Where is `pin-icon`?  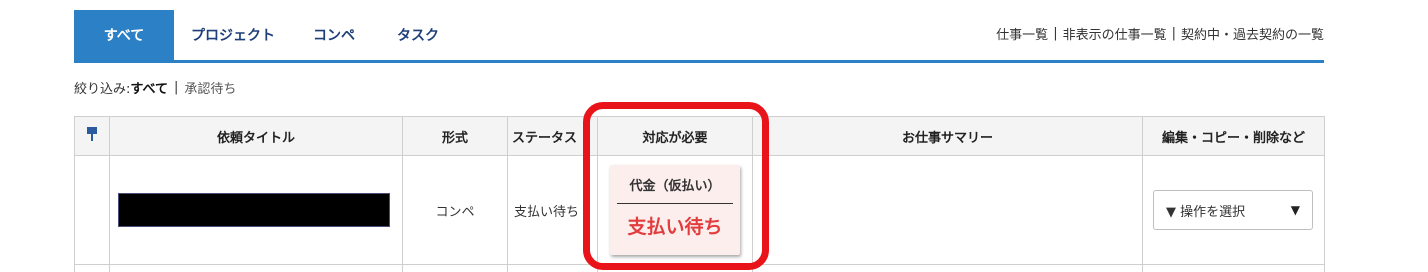
pin-icon is located at coordinates (92, 134).